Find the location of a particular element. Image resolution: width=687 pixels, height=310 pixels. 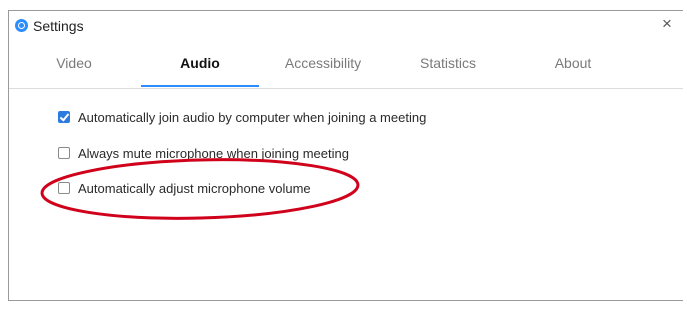

tab-about: About is located at coordinates (573, 63).